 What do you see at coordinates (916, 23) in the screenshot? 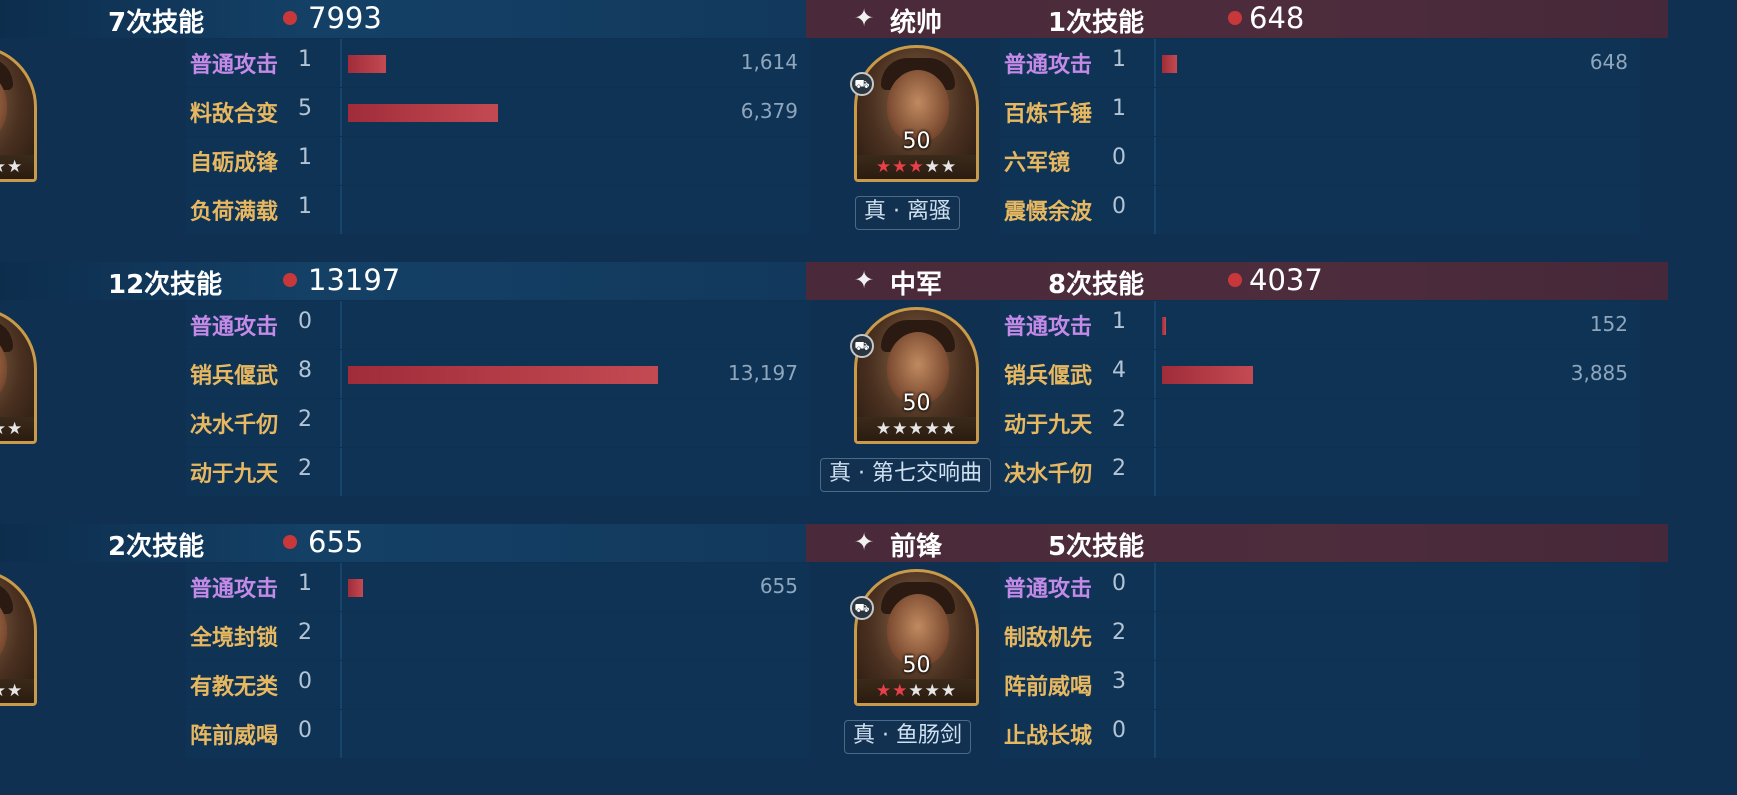
I see `hero-role: 统帅` at bounding box center [916, 23].